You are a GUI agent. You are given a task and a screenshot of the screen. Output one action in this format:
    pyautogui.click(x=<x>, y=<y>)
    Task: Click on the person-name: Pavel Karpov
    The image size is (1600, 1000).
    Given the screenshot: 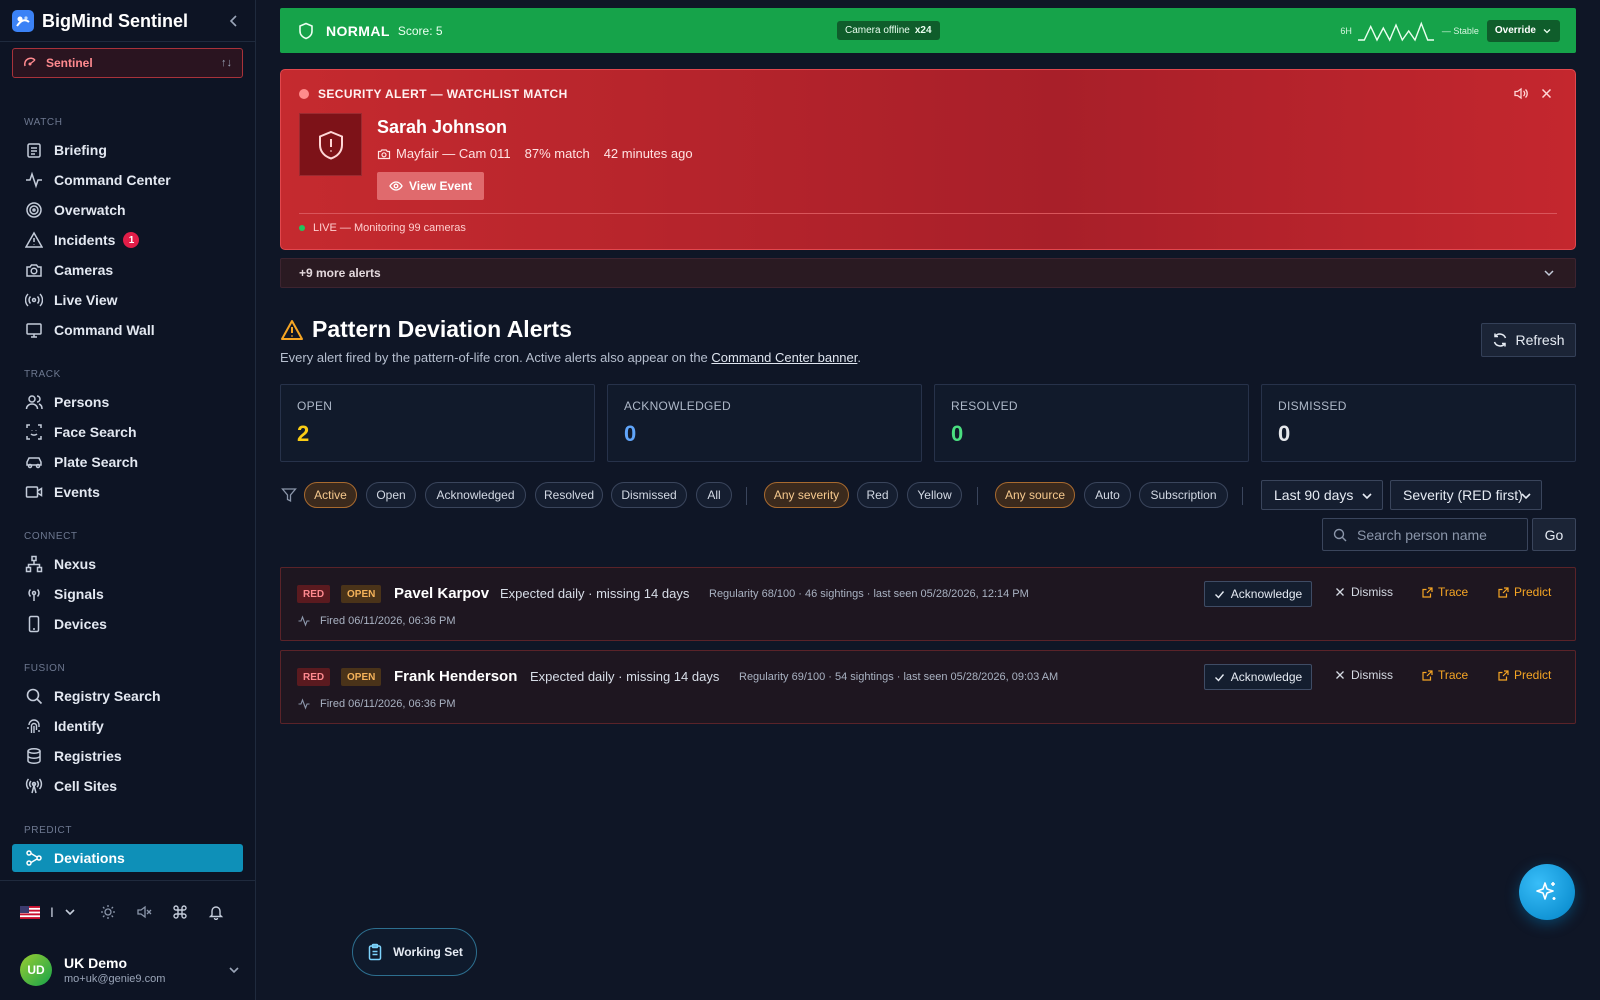 What is the action you would take?
    pyautogui.click(x=441, y=593)
    